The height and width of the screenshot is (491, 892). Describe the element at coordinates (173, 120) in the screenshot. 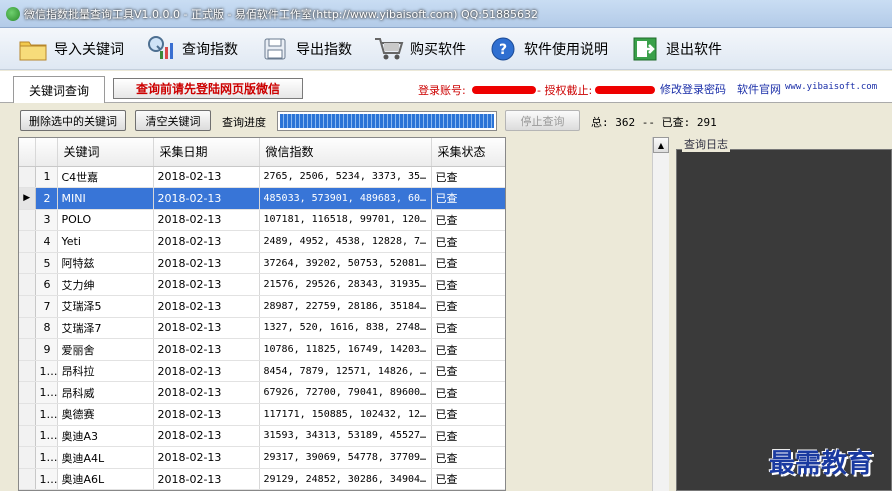

I see `clear-keywords-button: 清空关键词` at that location.